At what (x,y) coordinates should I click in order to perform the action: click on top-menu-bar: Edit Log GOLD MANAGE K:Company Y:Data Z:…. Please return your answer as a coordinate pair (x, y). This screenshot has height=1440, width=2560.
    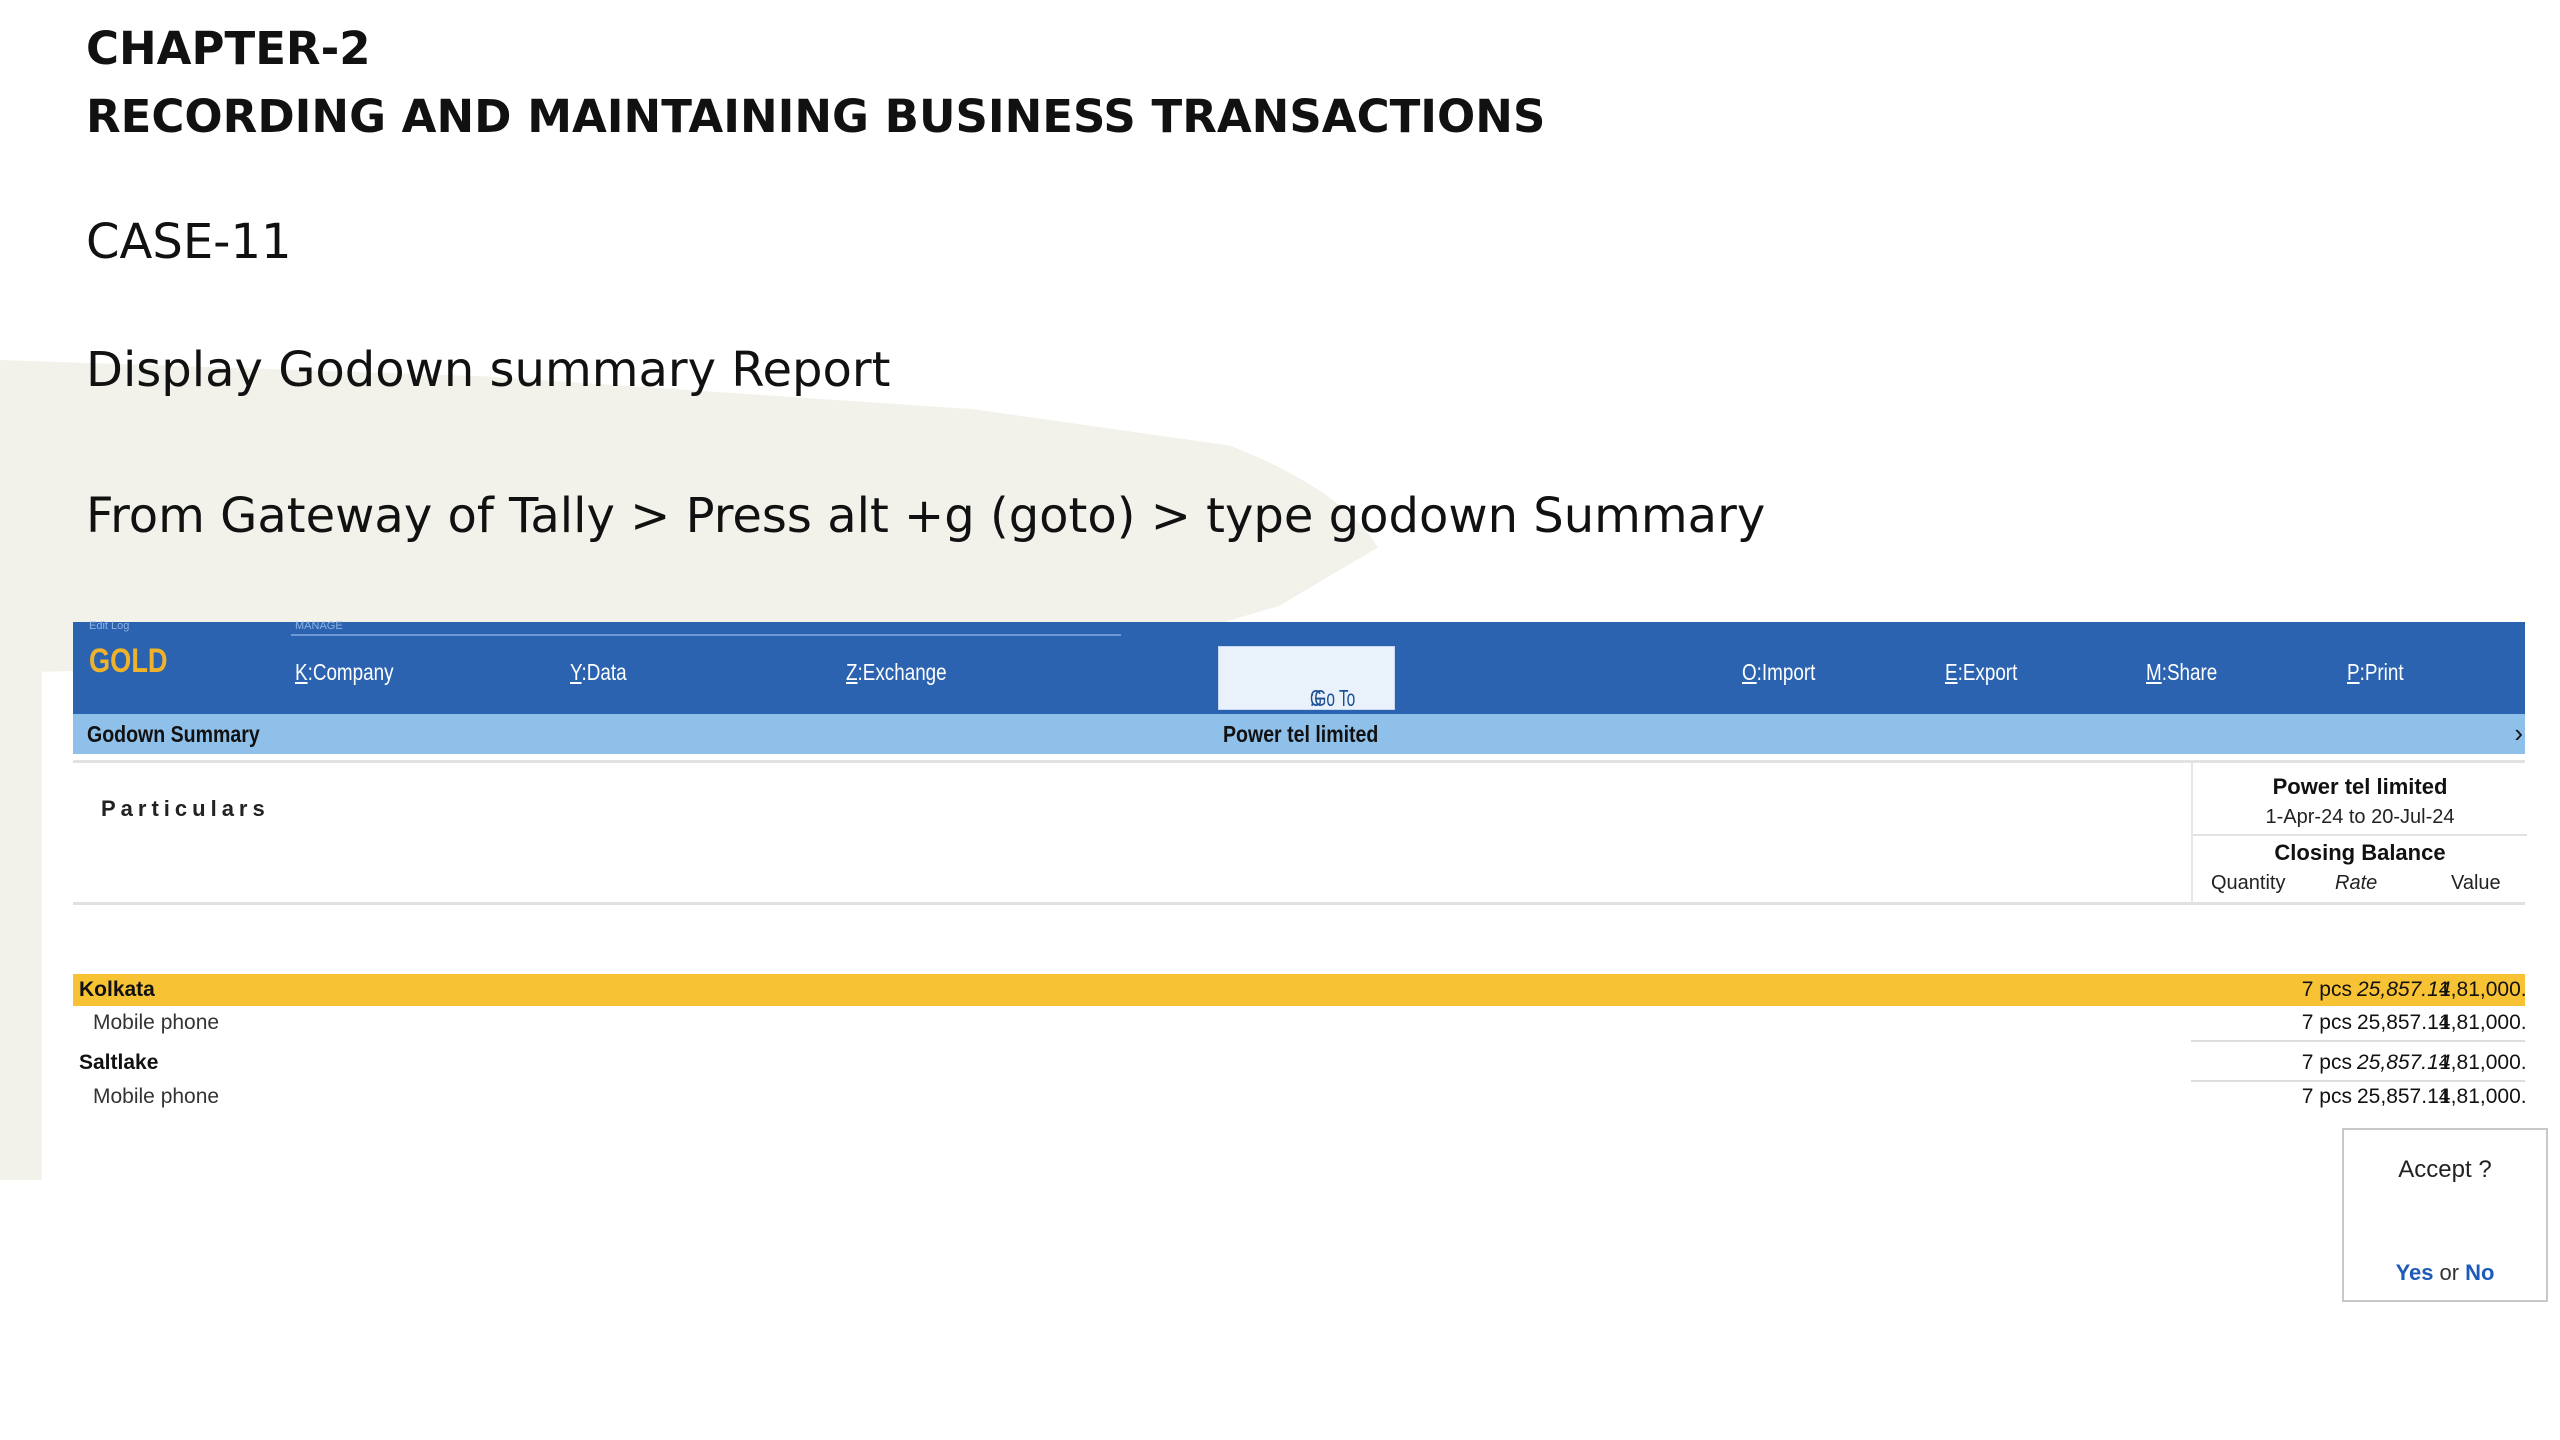
    Looking at the image, I should click on (1299, 667).